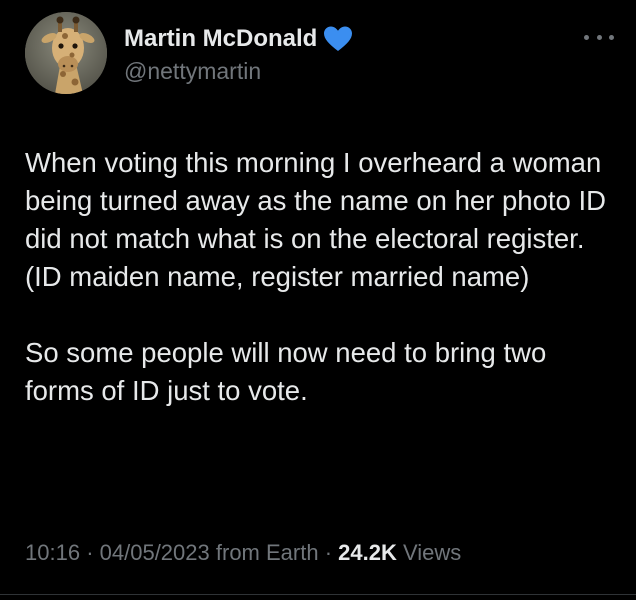 This screenshot has width=636, height=600. What do you see at coordinates (220, 39) in the screenshot?
I see `display-name: Martin McDonald` at bounding box center [220, 39].